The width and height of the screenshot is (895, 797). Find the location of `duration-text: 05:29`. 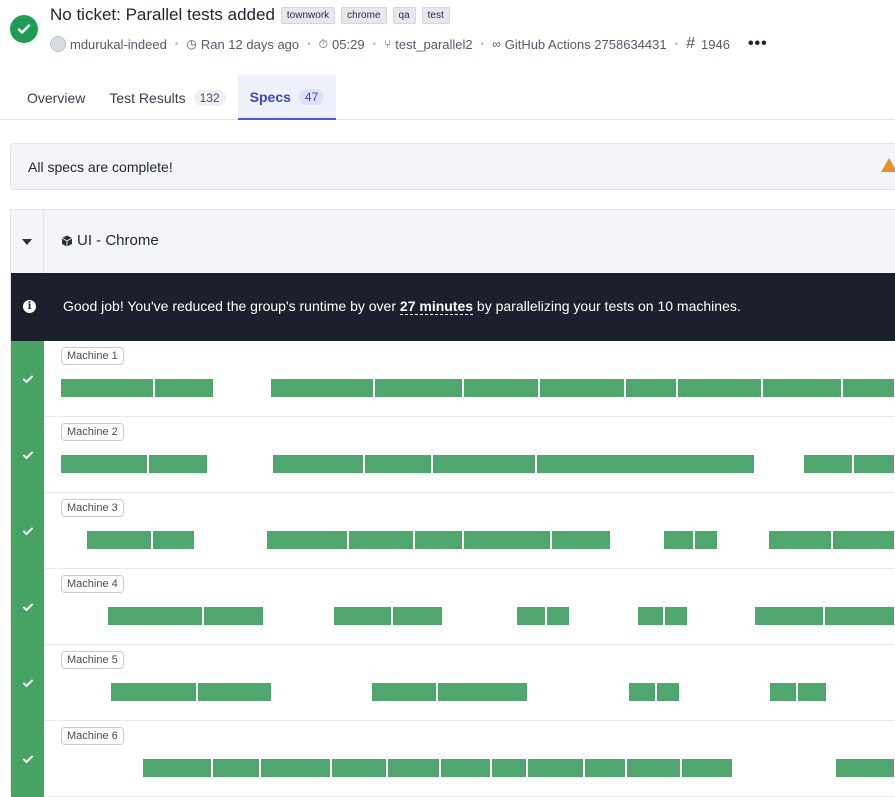

duration-text: 05:29 is located at coordinates (348, 44).